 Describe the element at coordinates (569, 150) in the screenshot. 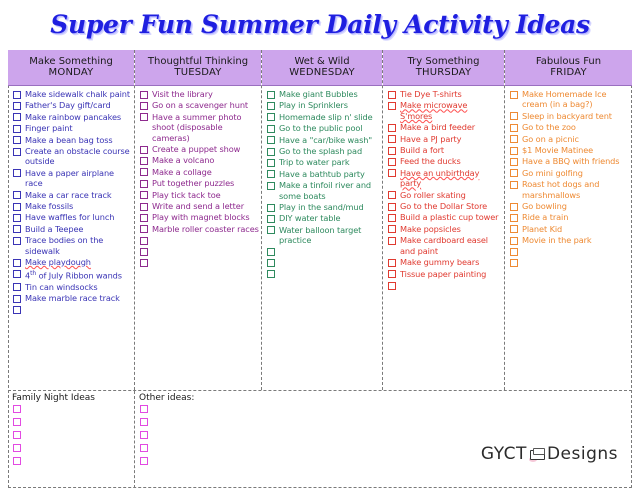

I see `list-item: $1 Movie Matinee` at that location.